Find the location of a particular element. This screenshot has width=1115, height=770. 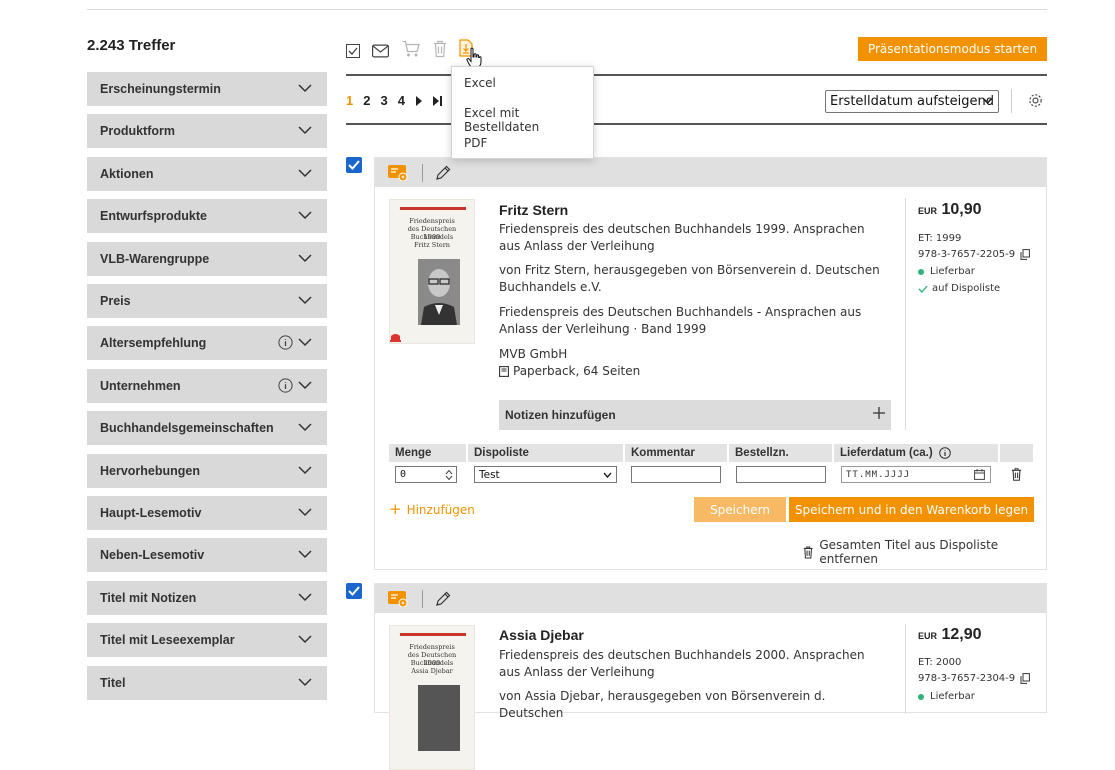

next-page-icon is located at coordinates (419, 100).